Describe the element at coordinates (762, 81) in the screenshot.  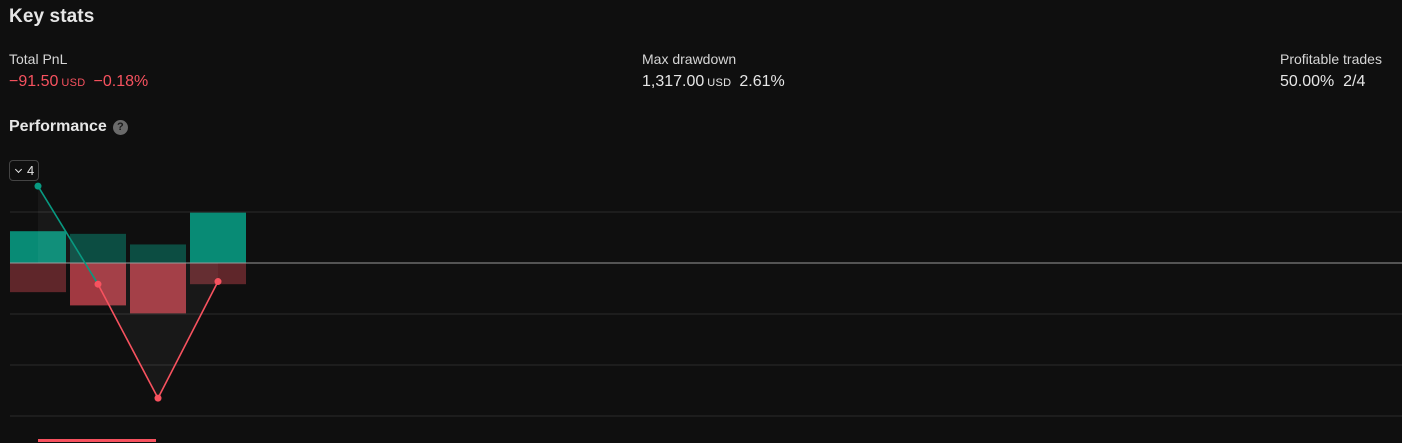
I see `max-drawdown-percent: 2.61%` at that location.